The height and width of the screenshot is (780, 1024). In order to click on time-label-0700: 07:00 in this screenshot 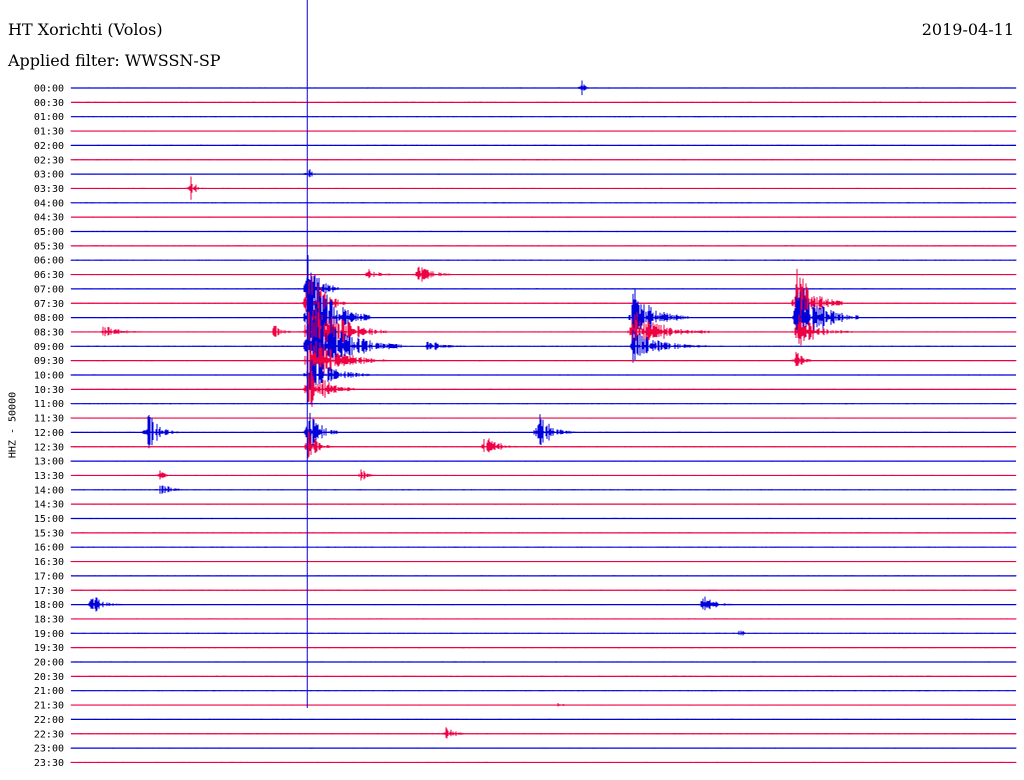, I will do `click(49, 289)`.